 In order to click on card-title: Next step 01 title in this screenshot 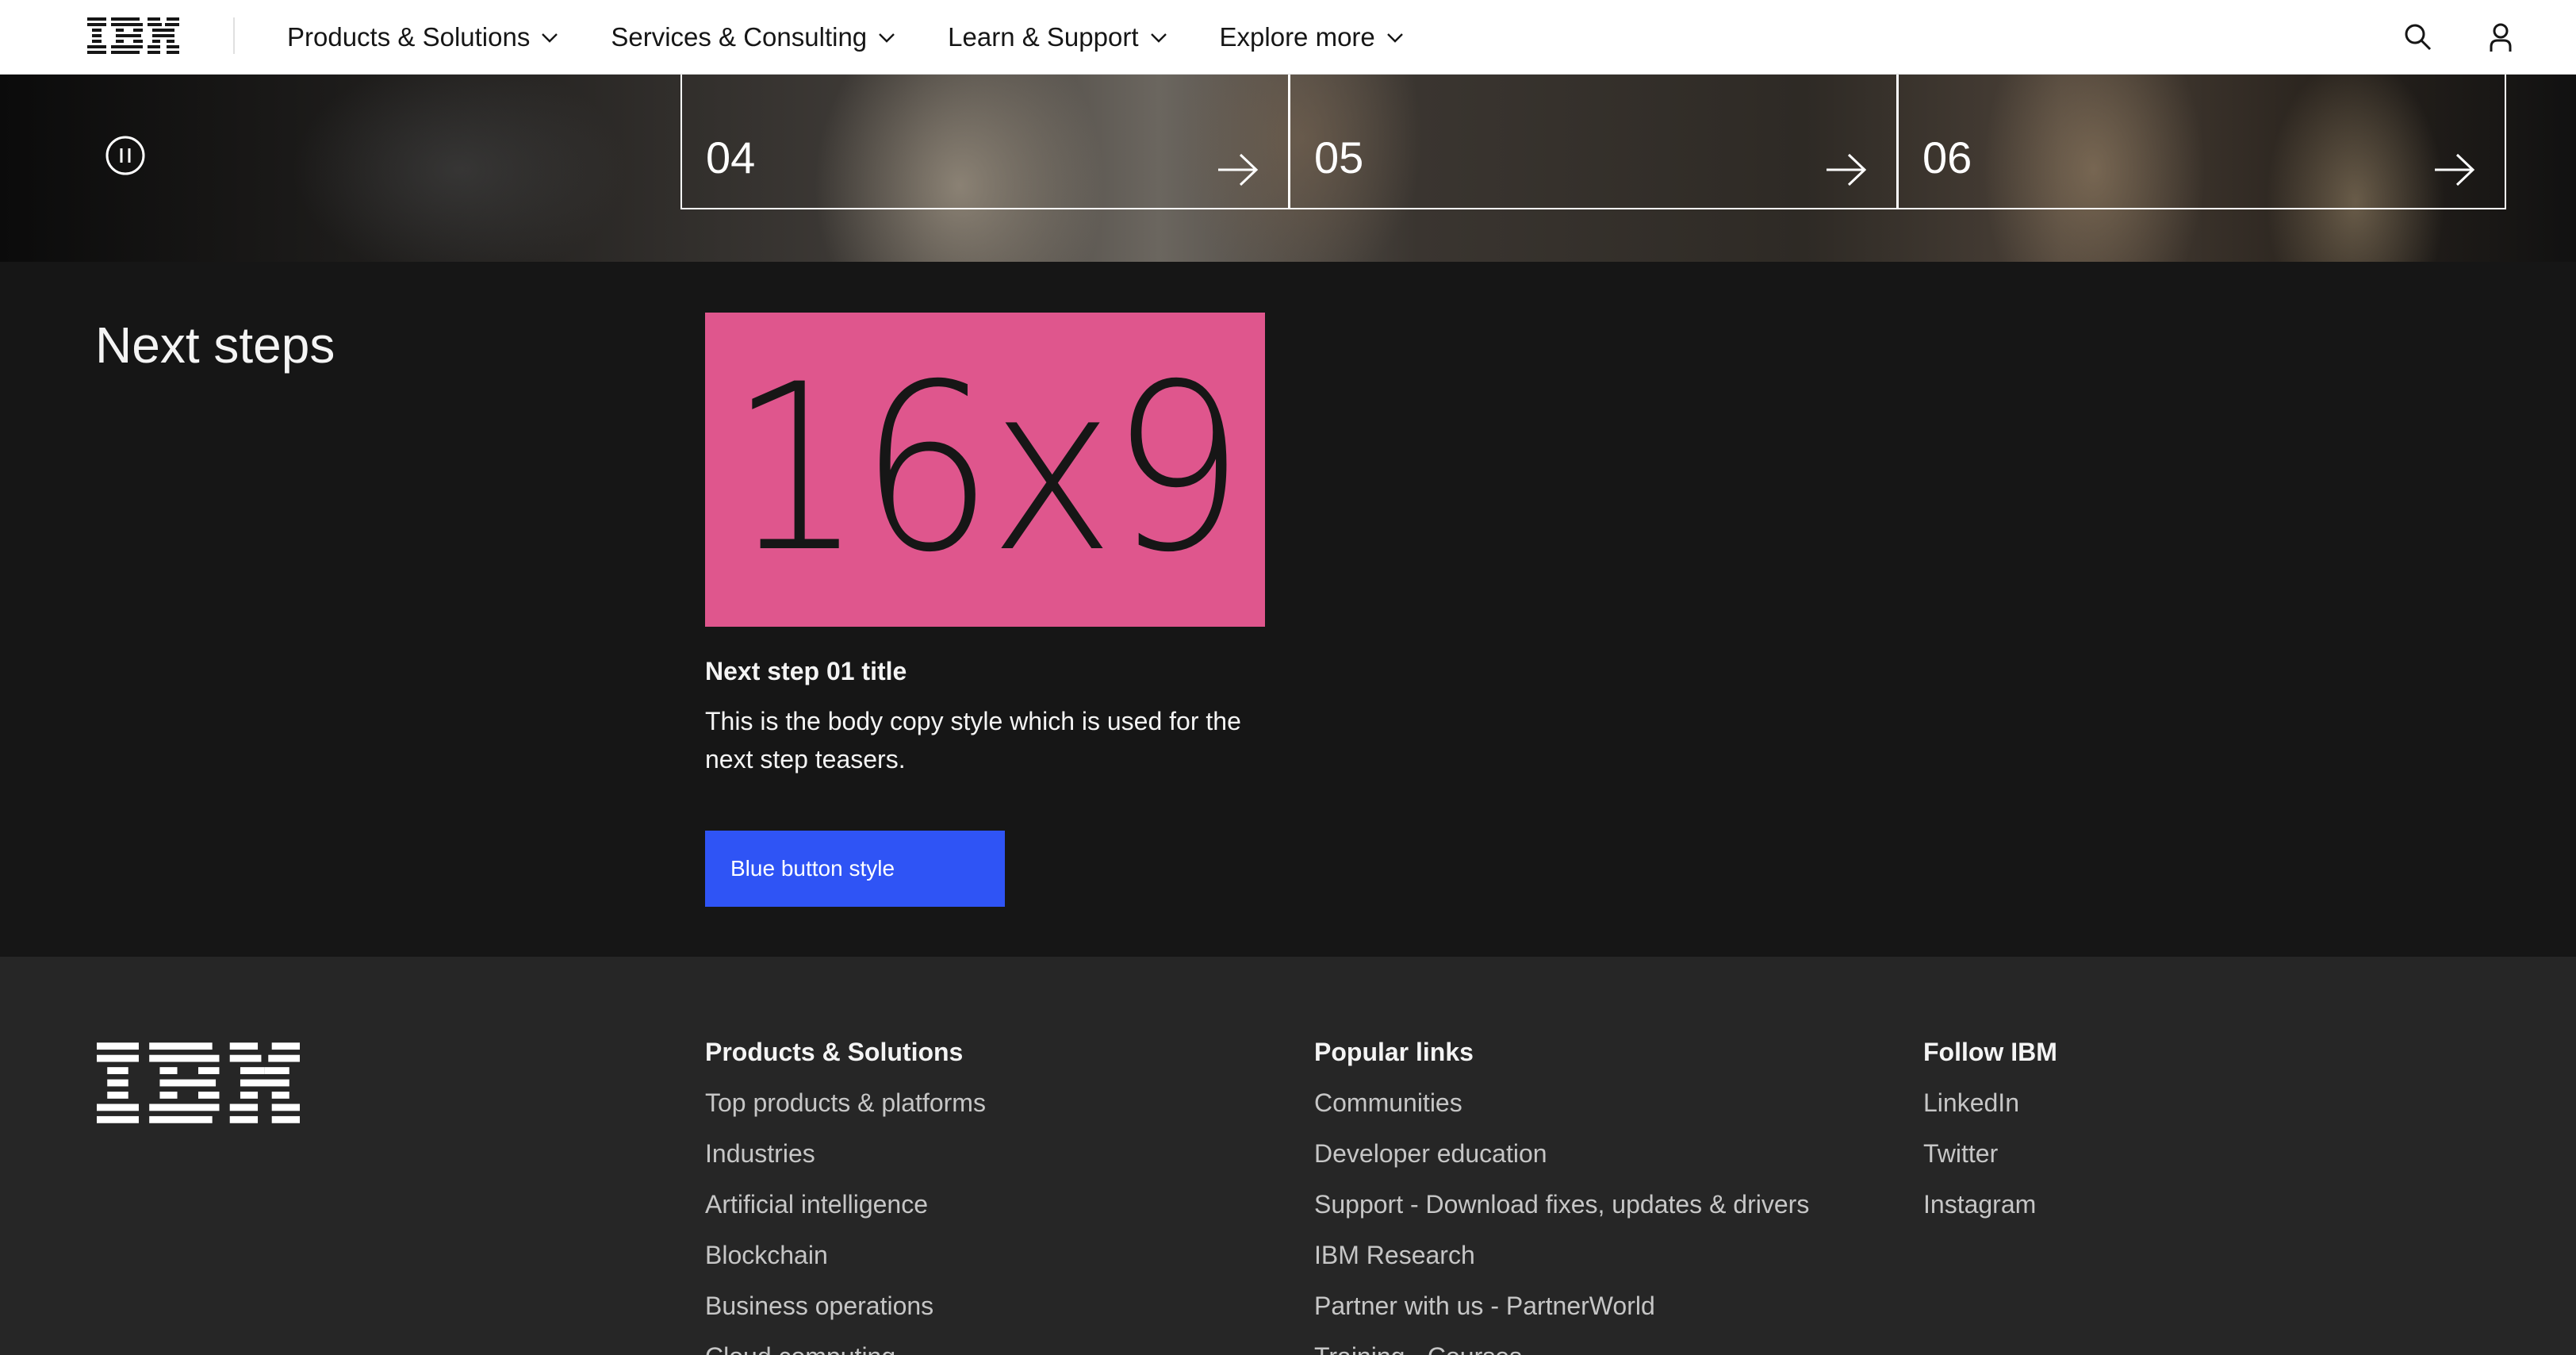, I will do `click(806, 671)`.